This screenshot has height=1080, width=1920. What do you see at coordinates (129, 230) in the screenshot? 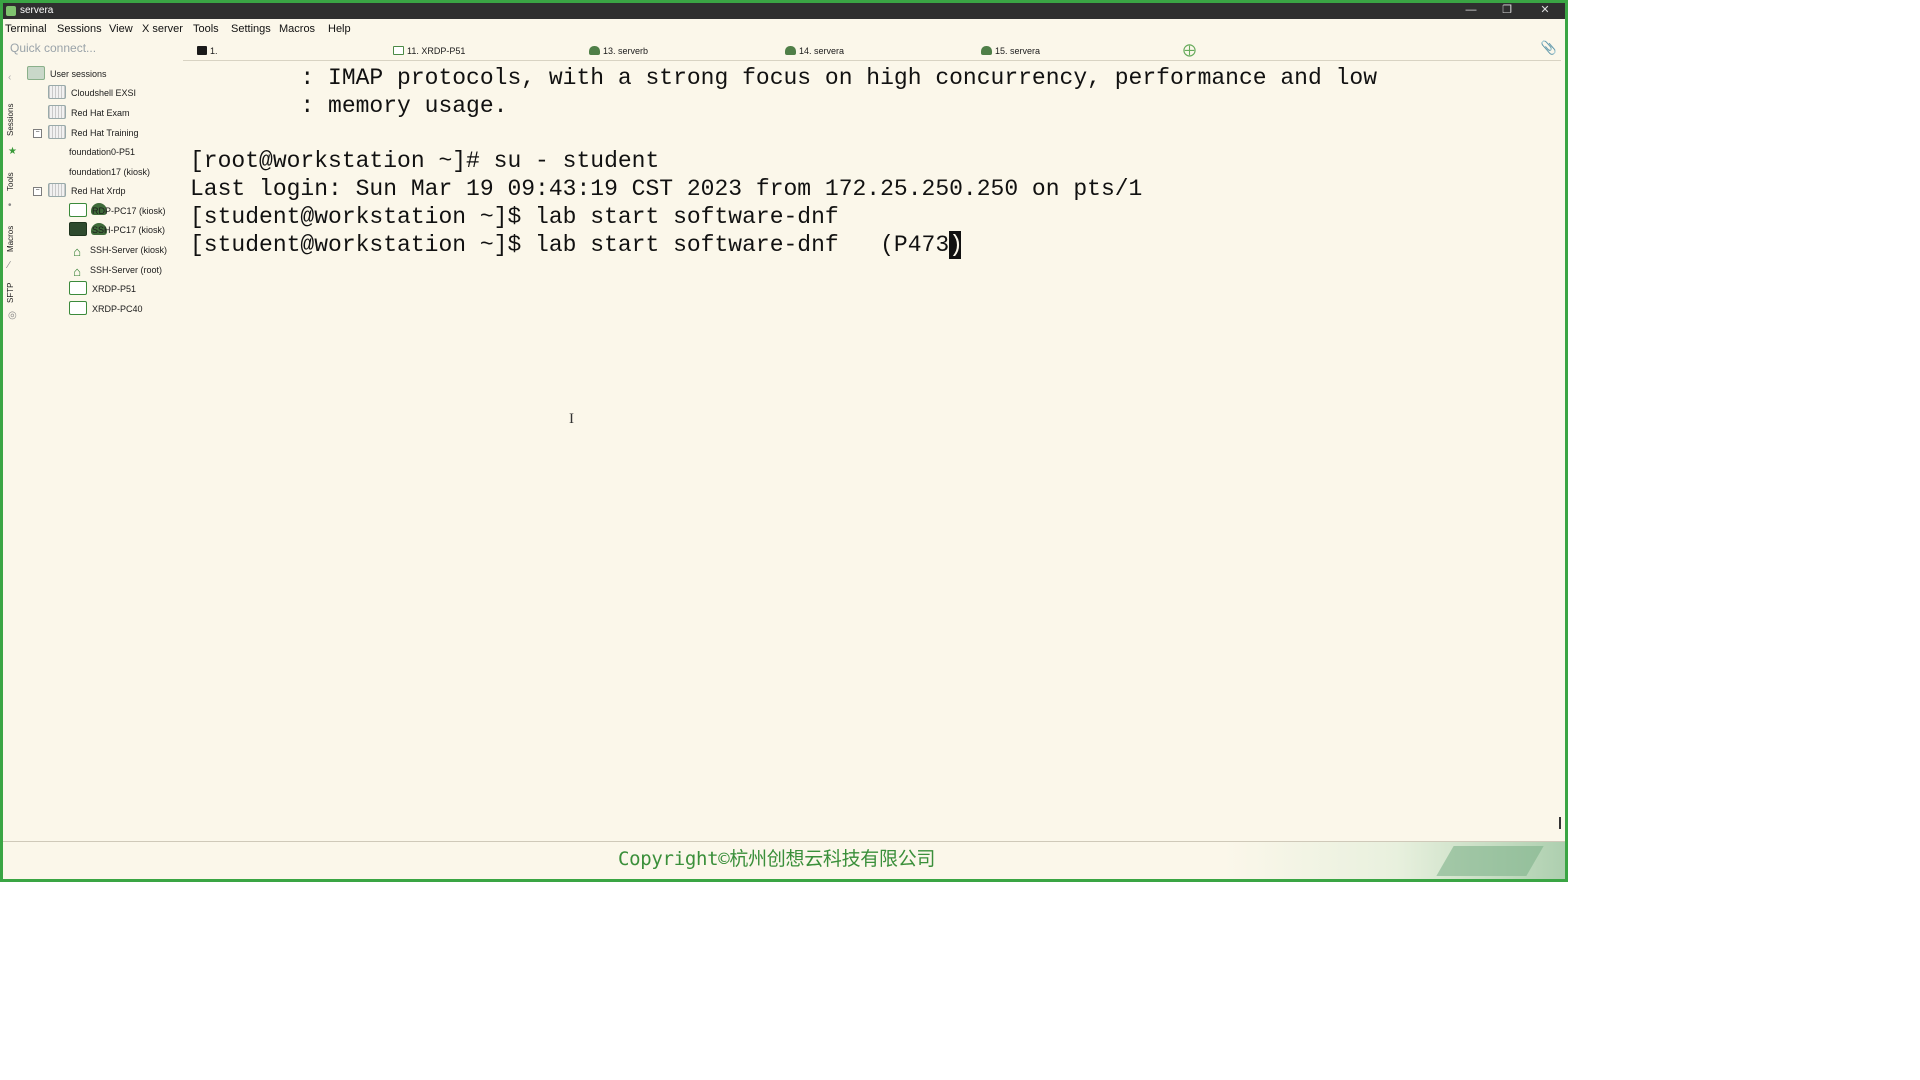
I see `tree-label: SSH-PC17 (kiosk)` at bounding box center [129, 230].